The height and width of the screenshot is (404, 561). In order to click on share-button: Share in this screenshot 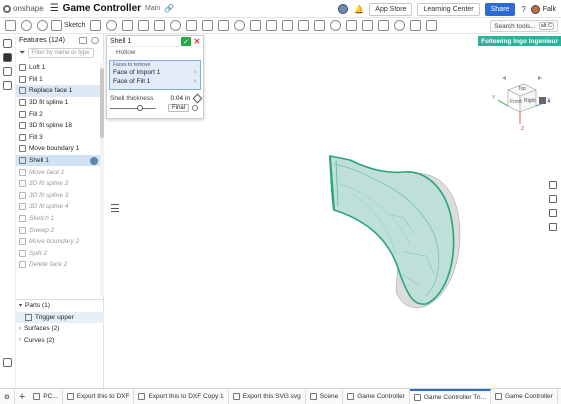, I will do `click(500, 9)`.